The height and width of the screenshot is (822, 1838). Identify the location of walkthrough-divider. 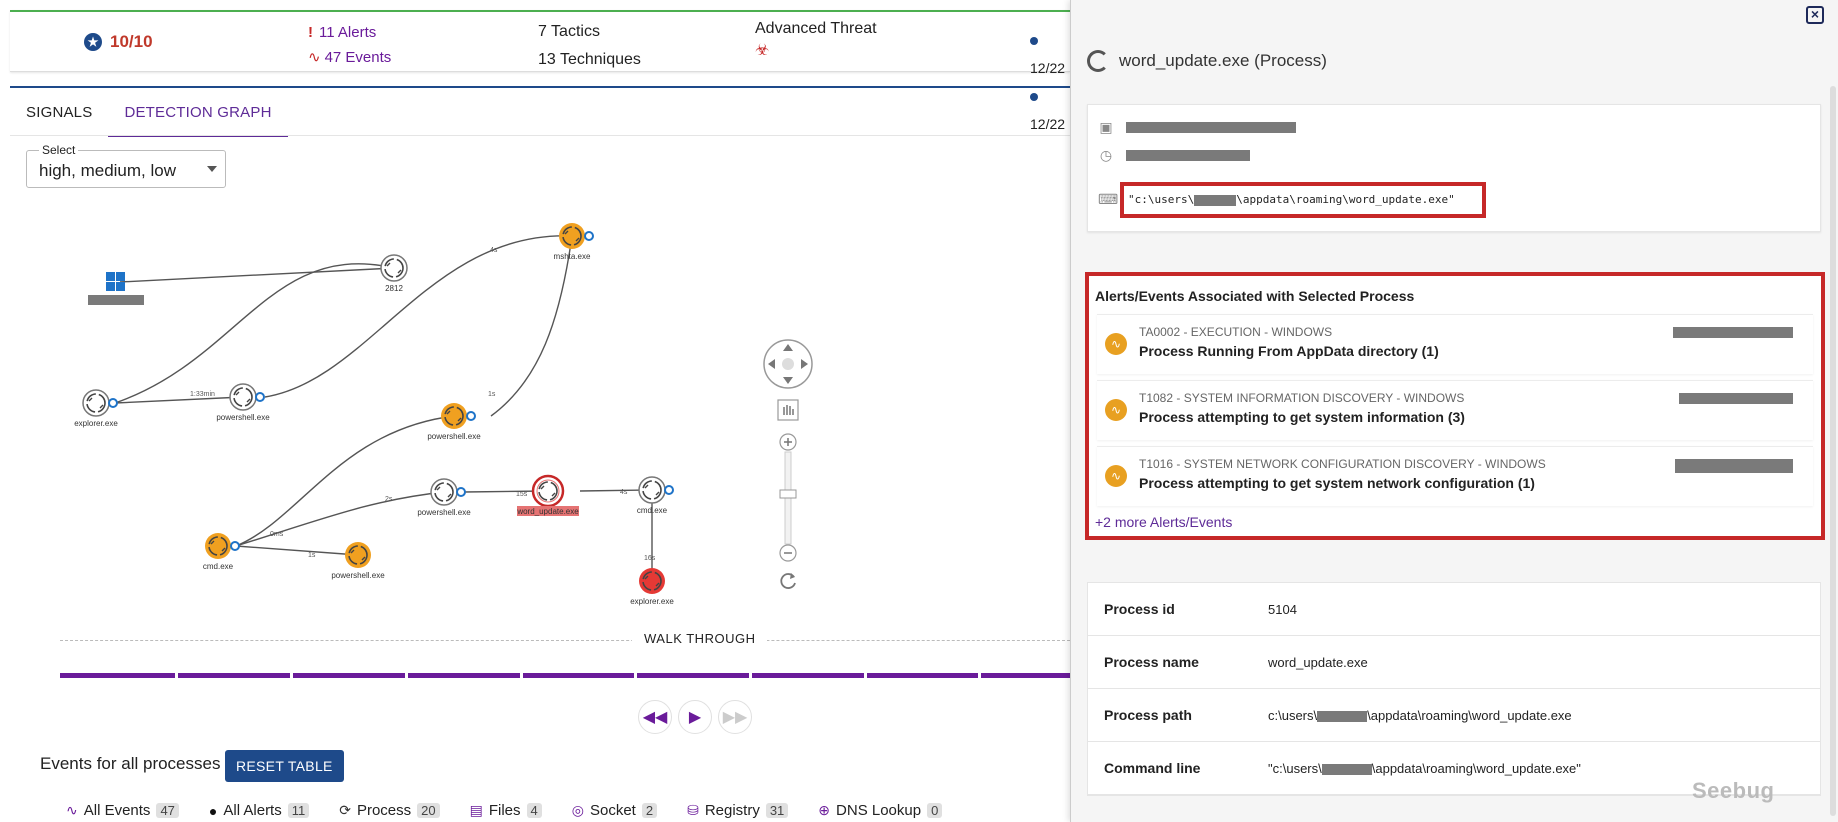
(565, 640).